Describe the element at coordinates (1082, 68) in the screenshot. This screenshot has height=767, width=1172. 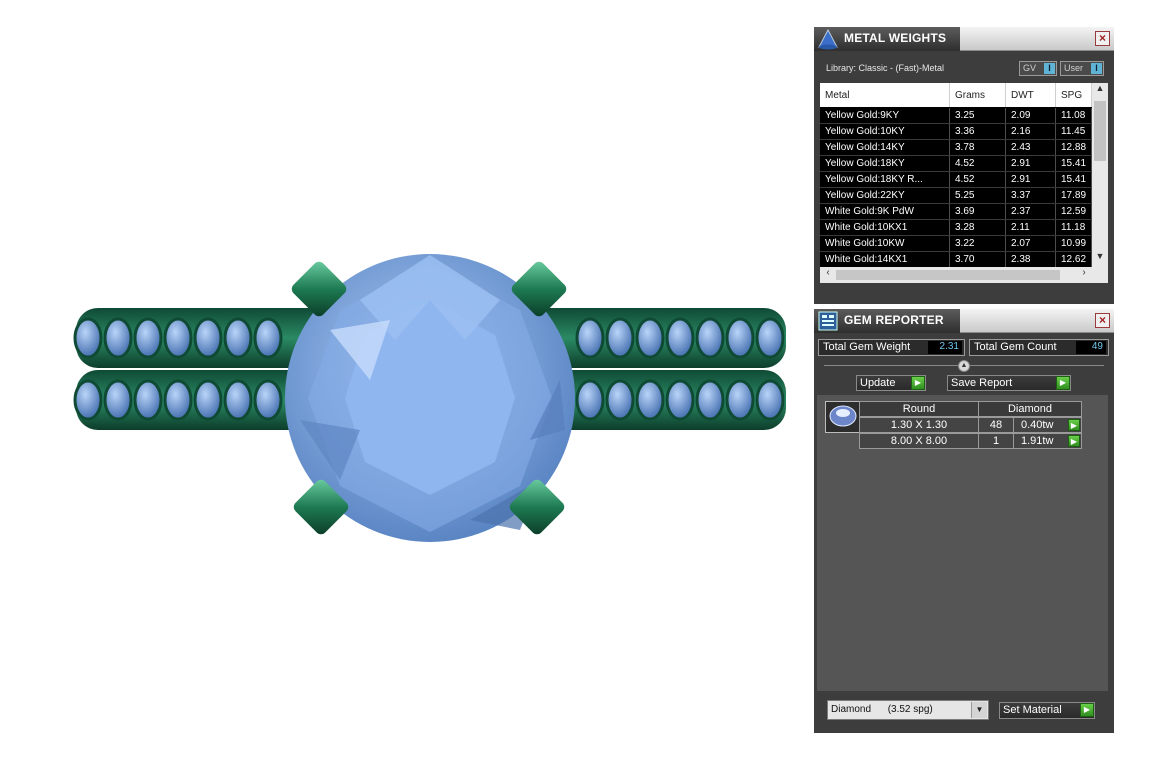
I see `user-toggle: User I` at that location.